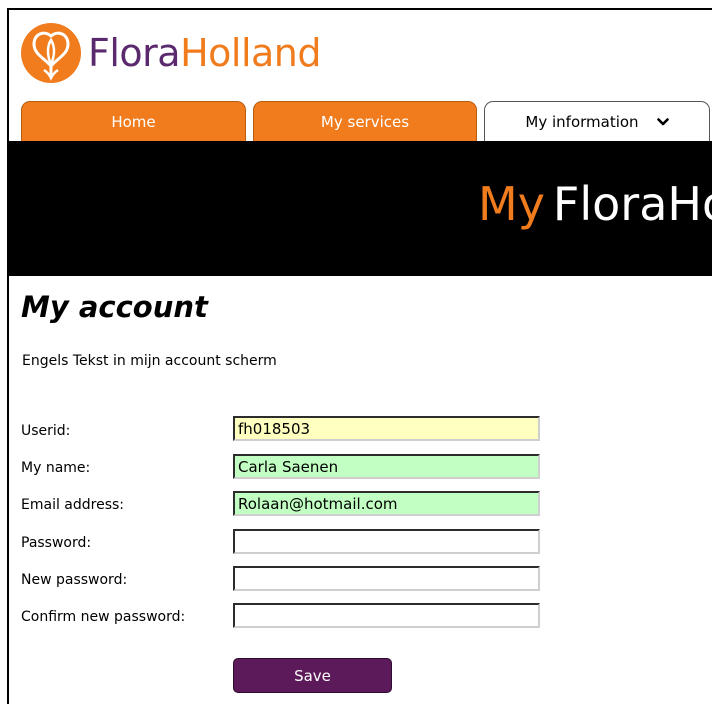 This screenshot has height=704, width=712. Describe the element at coordinates (73, 505) in the screenshot. I see `email-label: Email address:` at that location.